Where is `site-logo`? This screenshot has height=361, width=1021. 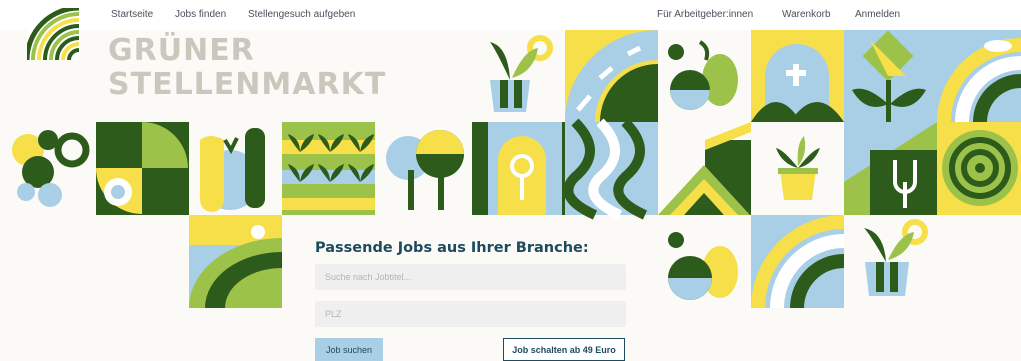
site-logo is located at coordinates (53, 34).